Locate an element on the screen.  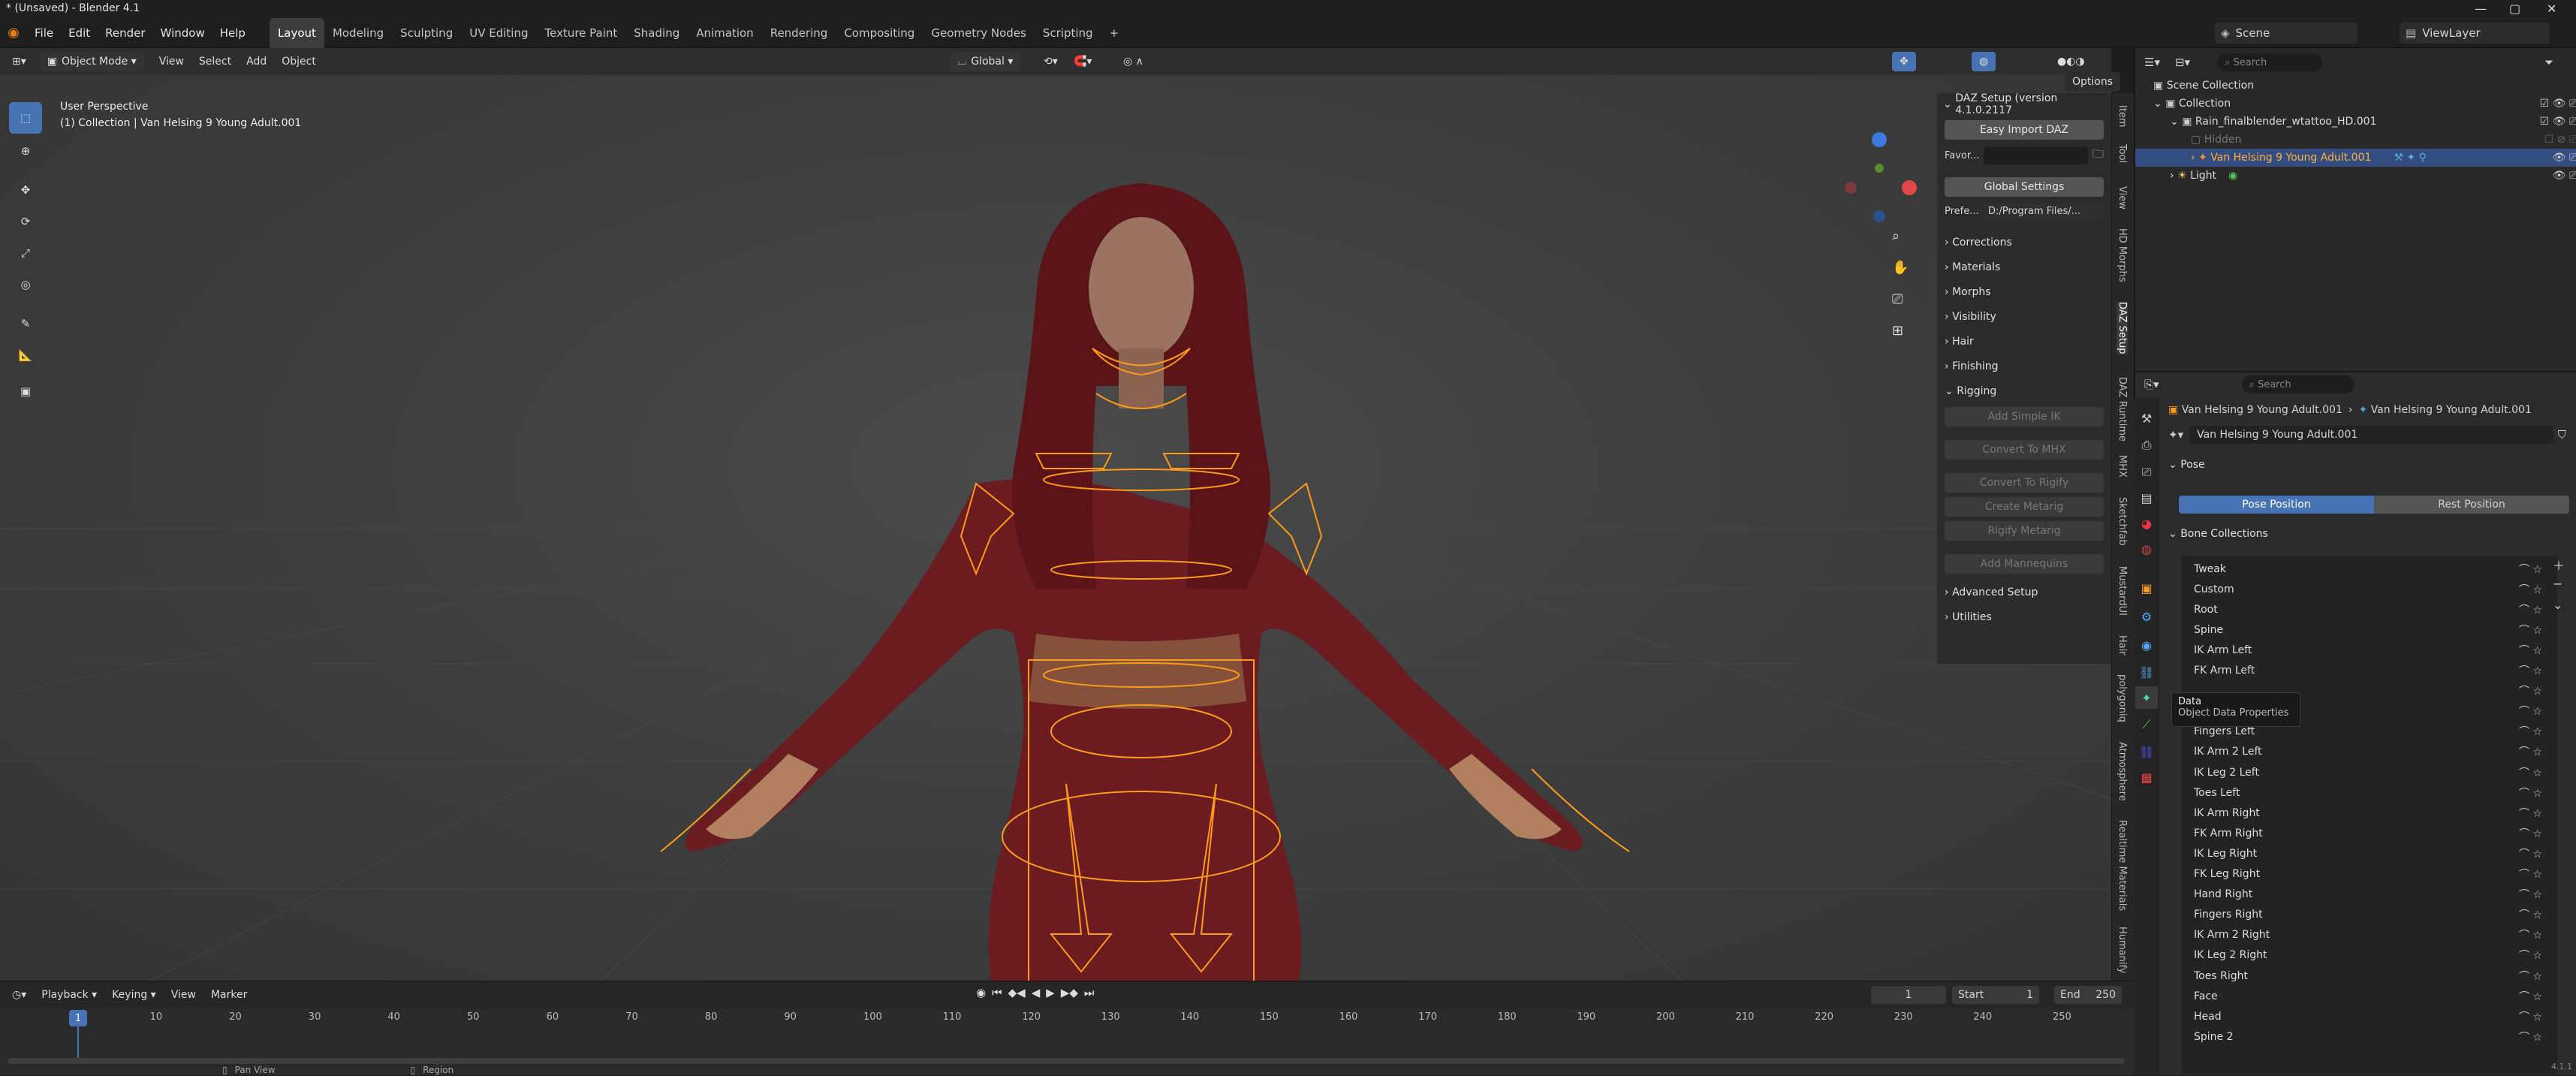
outliner-row-scene-collection: ▣ Scene Collection is located at coordinates (2355, 86).